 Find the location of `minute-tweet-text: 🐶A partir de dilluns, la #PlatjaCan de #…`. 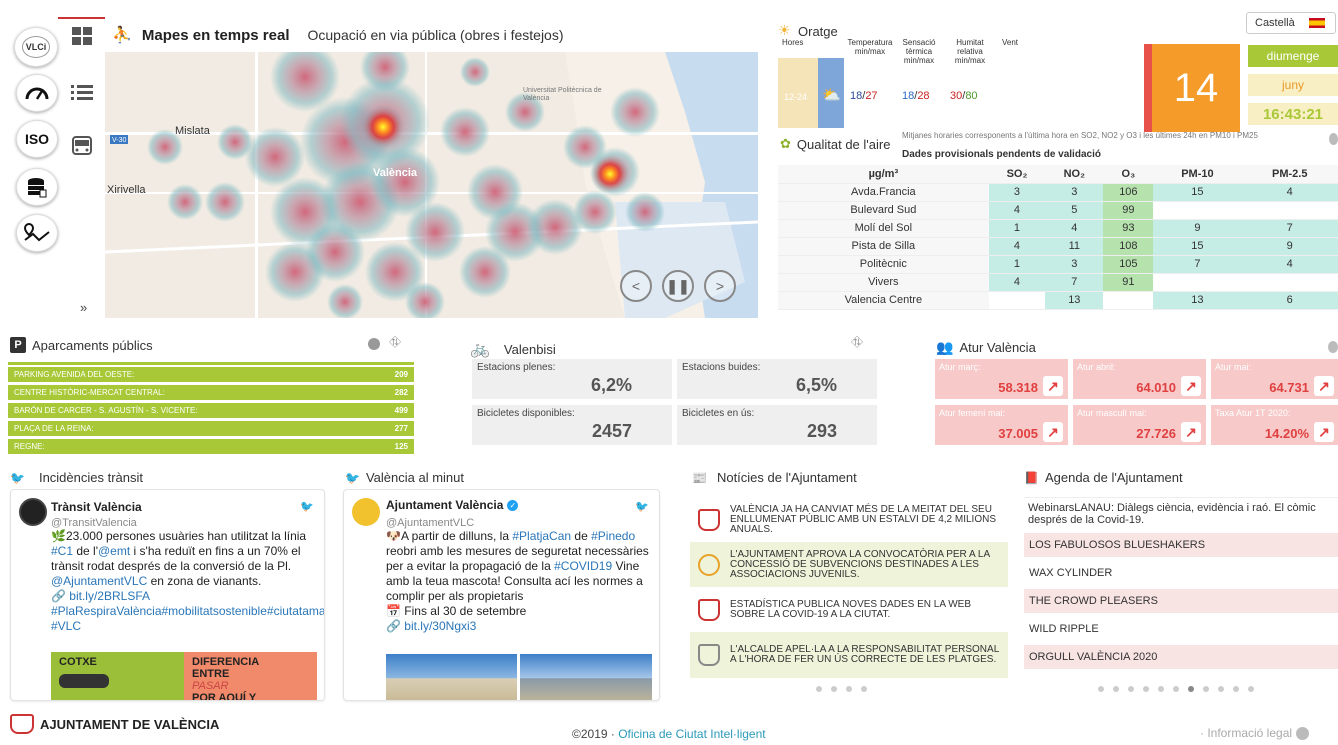

minute-tweet-text: 🐶A partir de dilluns, la #PlatjaCan de #… is located at coordinates (521, 581).